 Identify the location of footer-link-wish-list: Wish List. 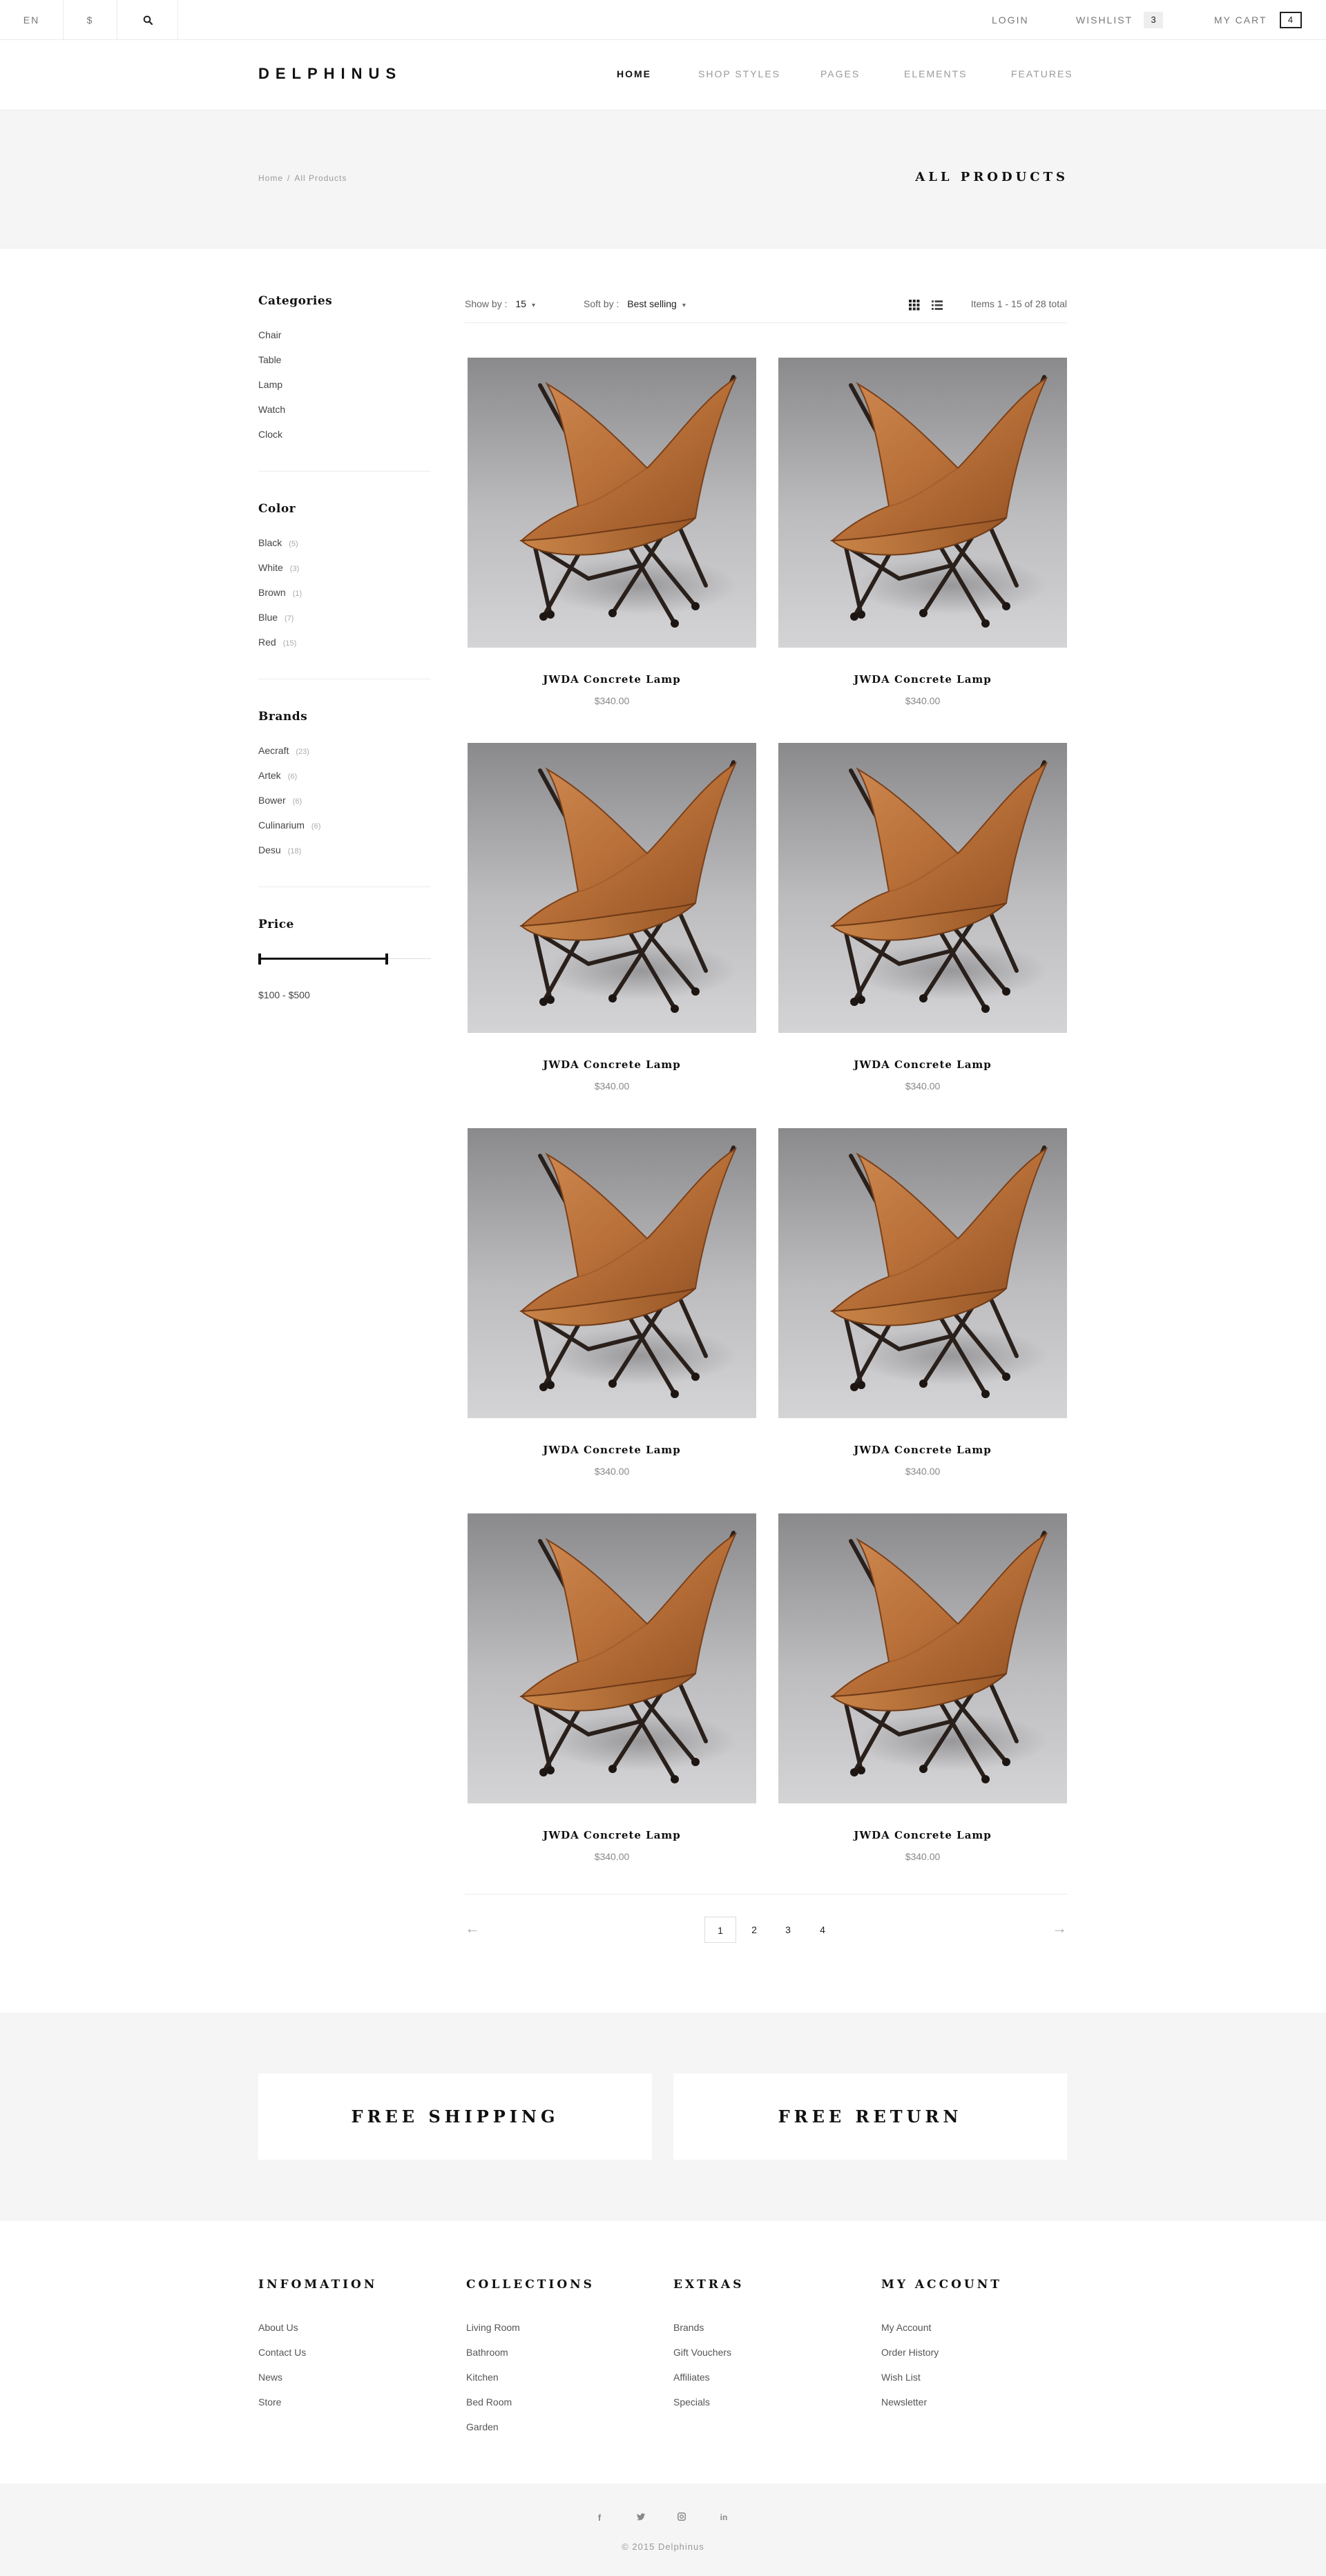
(942, 2384).